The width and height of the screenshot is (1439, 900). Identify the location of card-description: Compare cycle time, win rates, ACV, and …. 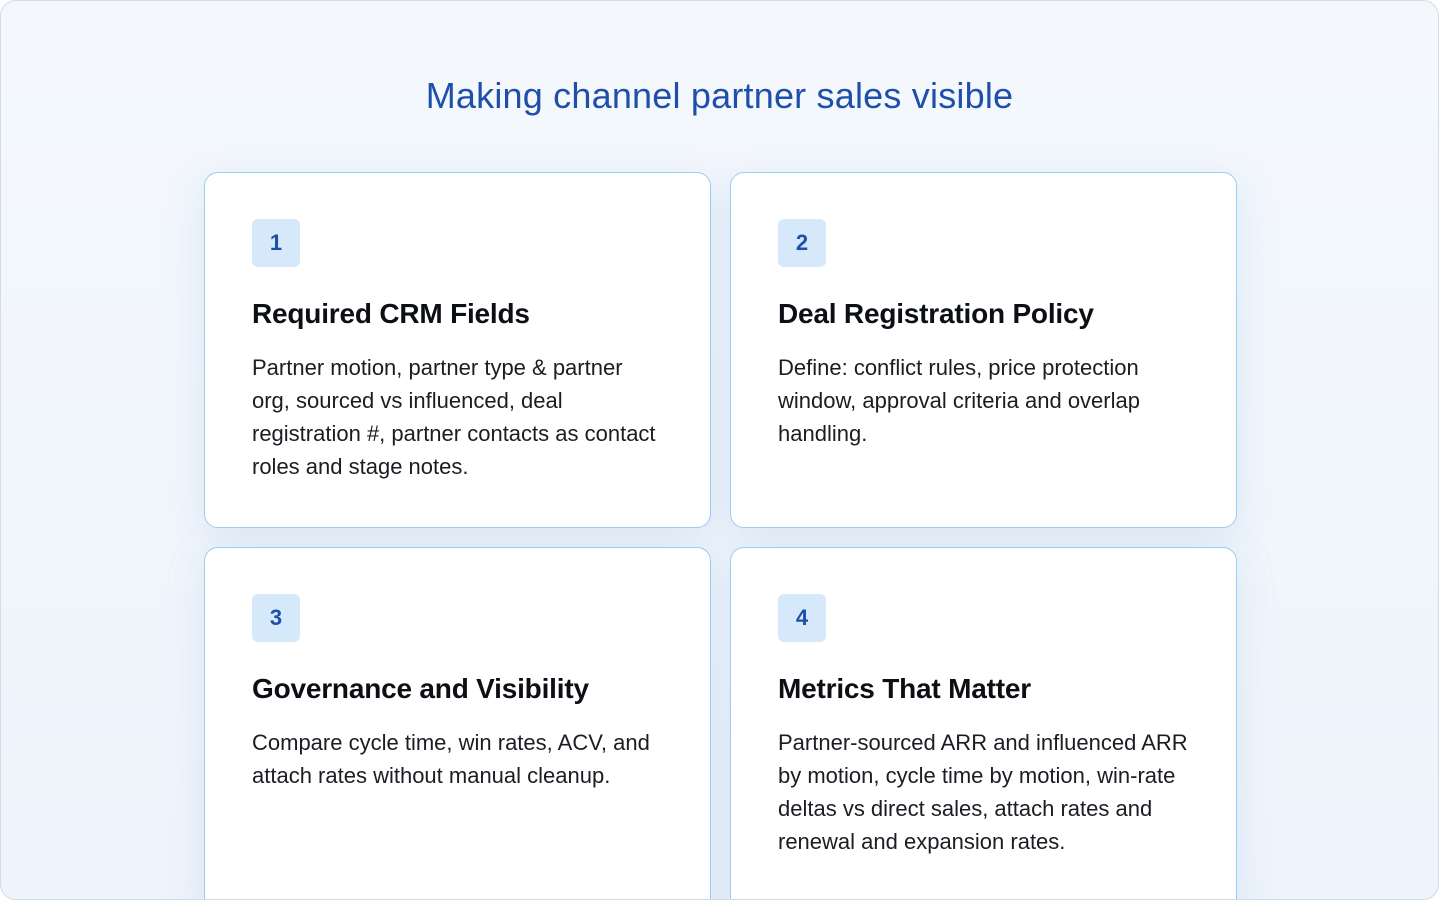
(451, 759).